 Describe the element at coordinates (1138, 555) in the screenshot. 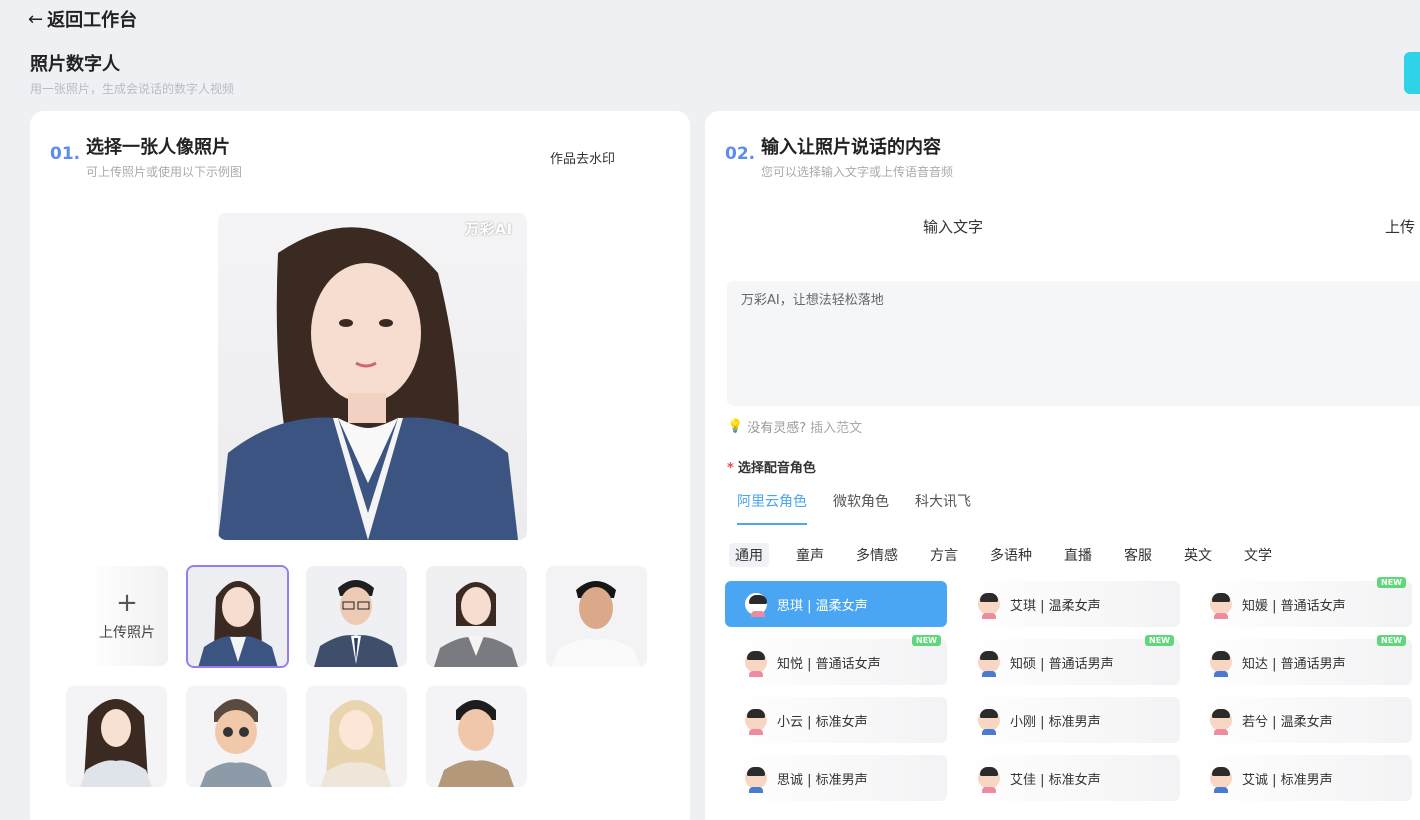

I see `category-service: 客服` at that location.